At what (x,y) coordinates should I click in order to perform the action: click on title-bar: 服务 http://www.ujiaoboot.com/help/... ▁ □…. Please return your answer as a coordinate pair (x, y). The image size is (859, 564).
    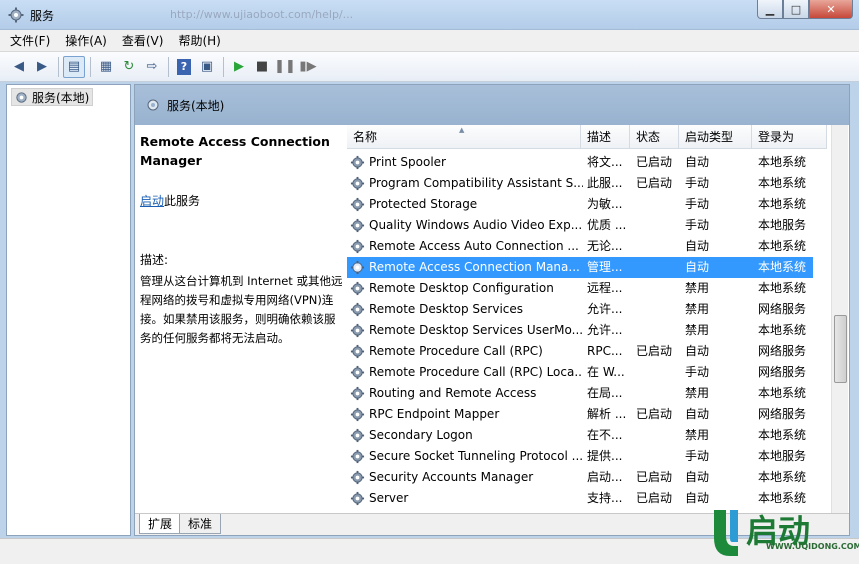
    Looking at the image, I should click on (429, 15).